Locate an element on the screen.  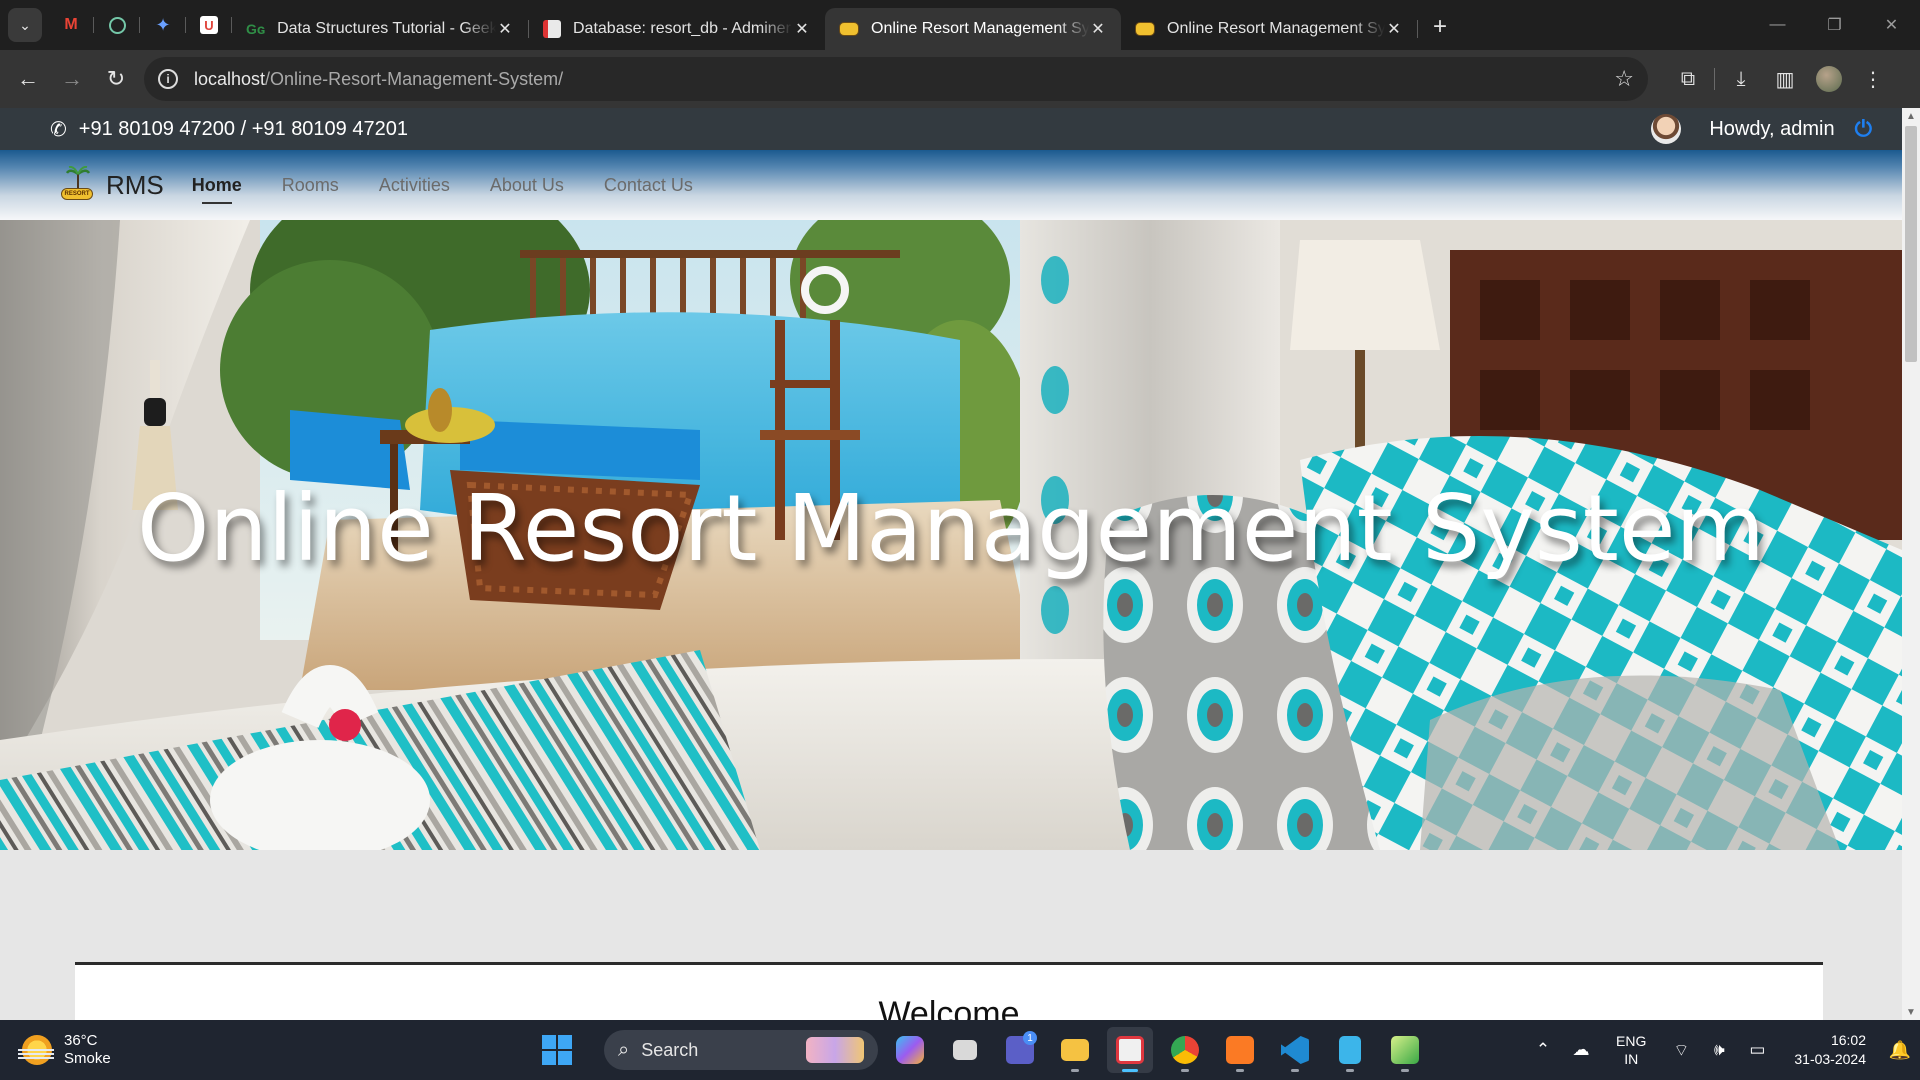
taskbar-task-view is located at coordinates (965, 1050).